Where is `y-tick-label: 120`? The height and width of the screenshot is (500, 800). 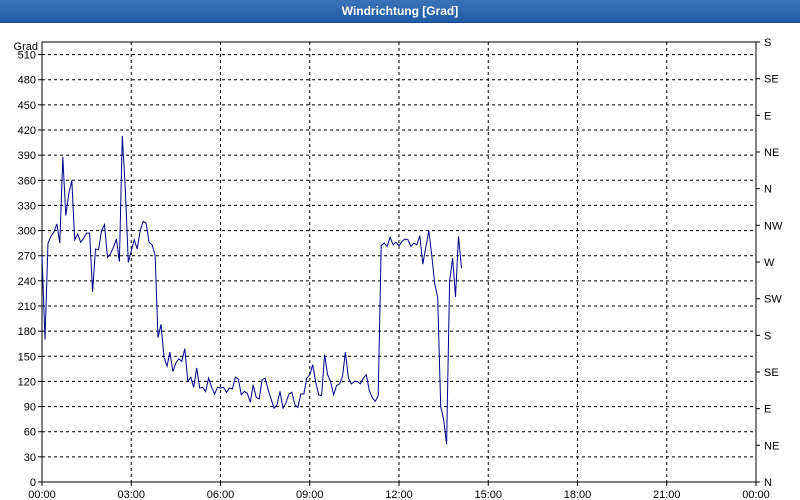
y-tick-label: 120 is located at coordinates (27, 382).